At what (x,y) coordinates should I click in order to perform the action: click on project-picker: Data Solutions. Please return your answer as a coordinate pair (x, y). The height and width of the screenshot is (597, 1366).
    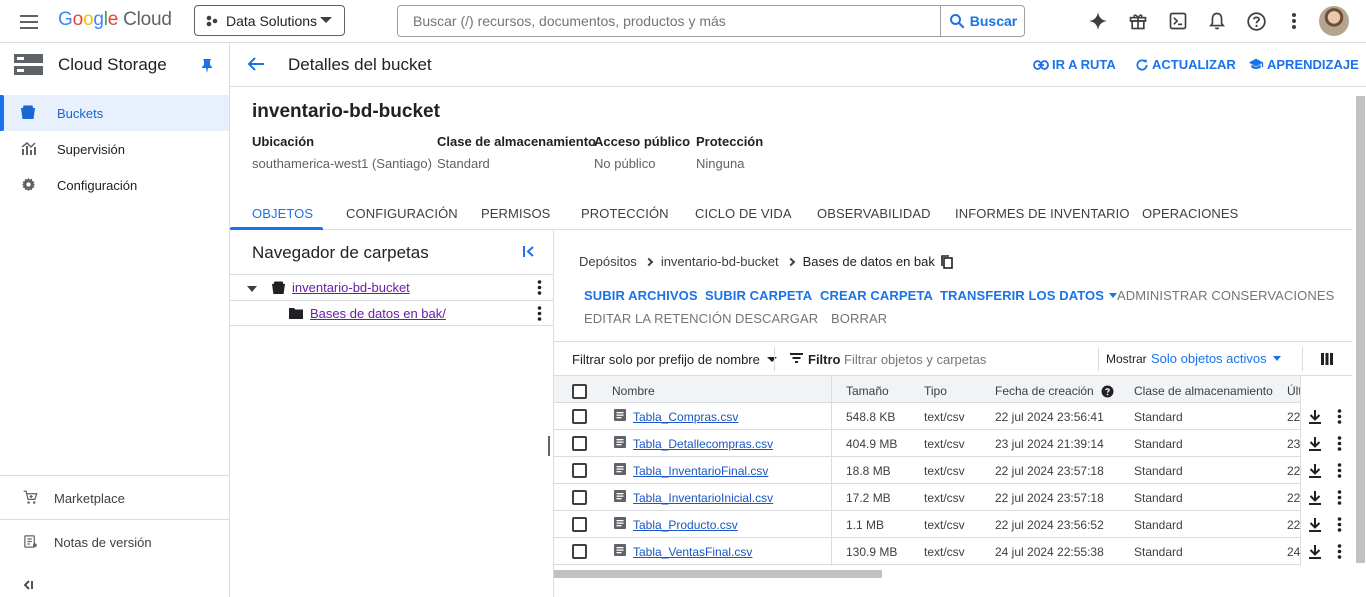
    Looking at the image, I should click on (269, 20).